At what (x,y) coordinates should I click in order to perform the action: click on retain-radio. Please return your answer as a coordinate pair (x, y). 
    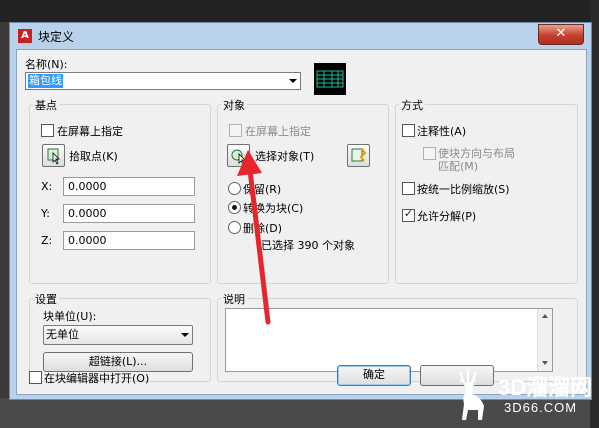
    Looking at the image, I should click on (234, 188).